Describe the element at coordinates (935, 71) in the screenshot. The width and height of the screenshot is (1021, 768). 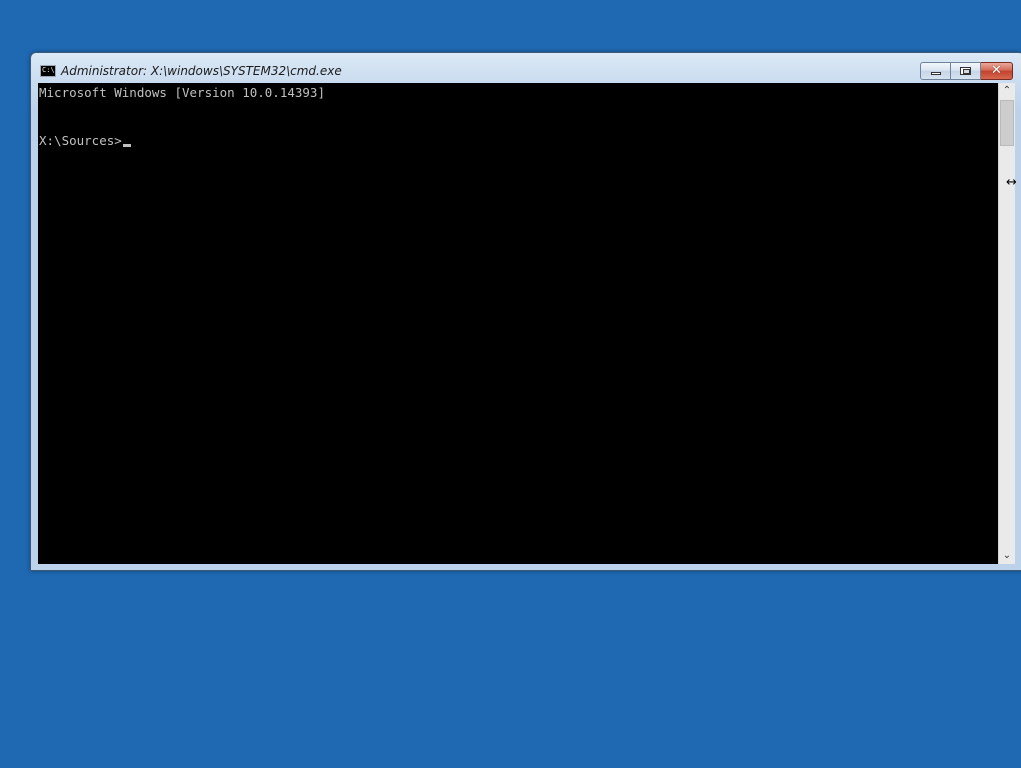
I see `minimize-button` at that location.